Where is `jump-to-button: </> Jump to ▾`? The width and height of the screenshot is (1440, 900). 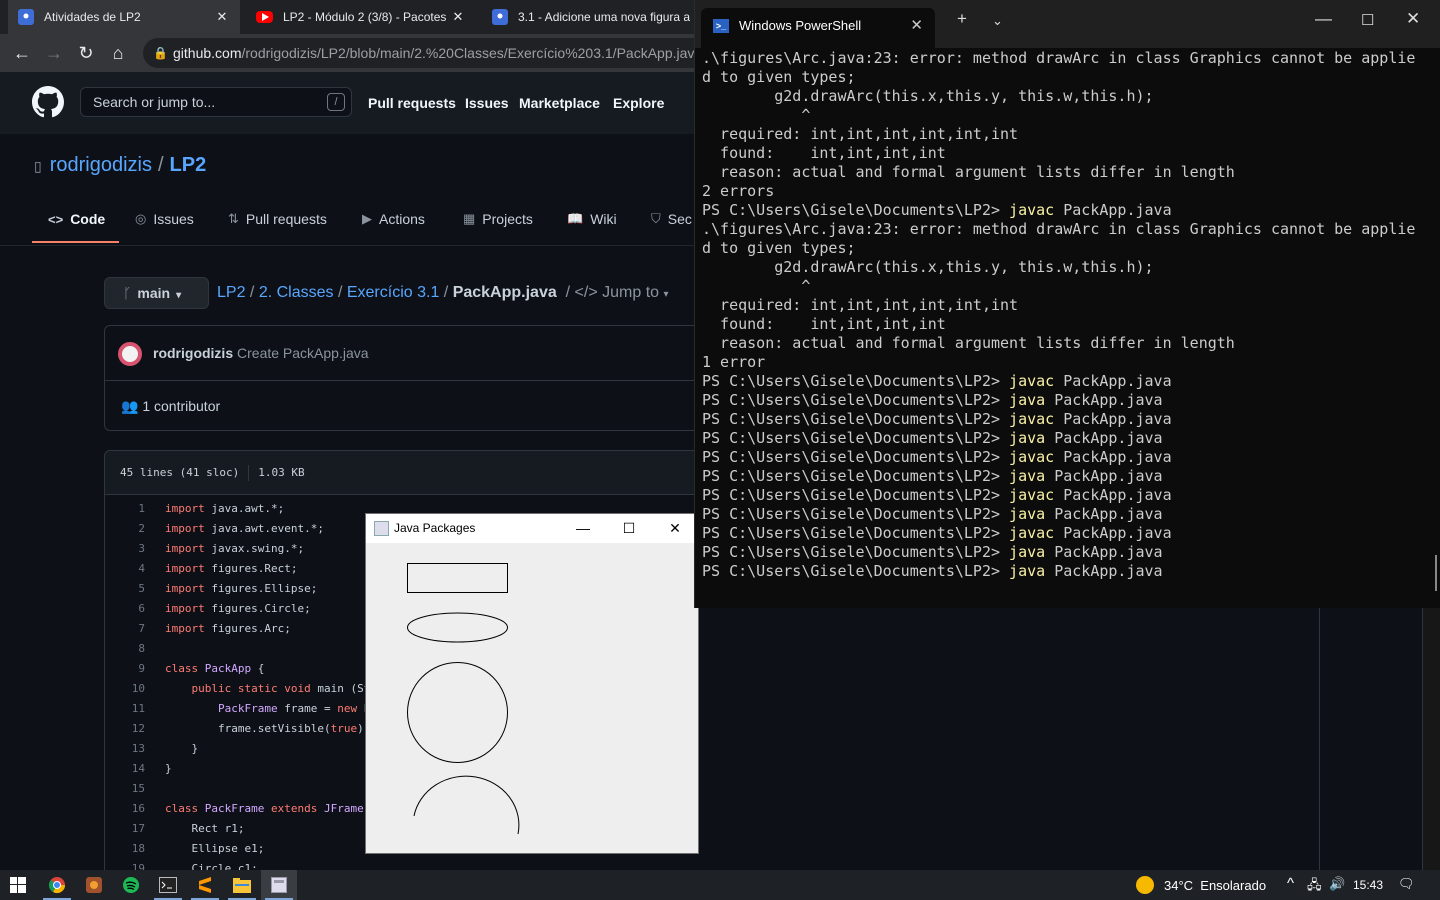 jump-to-button: </> Jump to ▾ is located at coordinates (622, 292).